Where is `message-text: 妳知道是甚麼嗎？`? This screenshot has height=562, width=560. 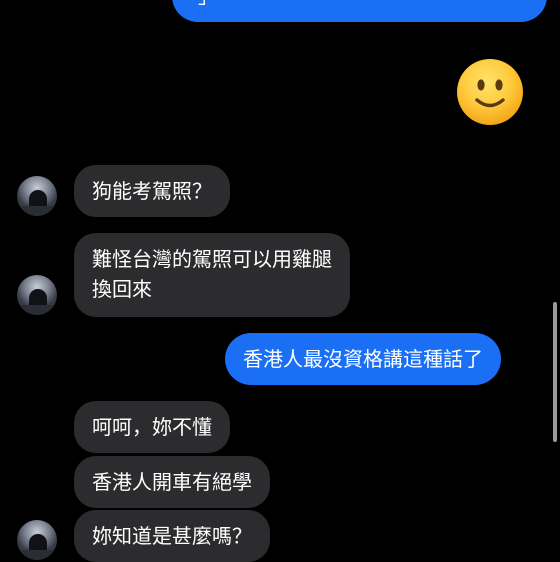
message-text: 妳知道是甚麼嗎？ is located at coordinates (172, 536).